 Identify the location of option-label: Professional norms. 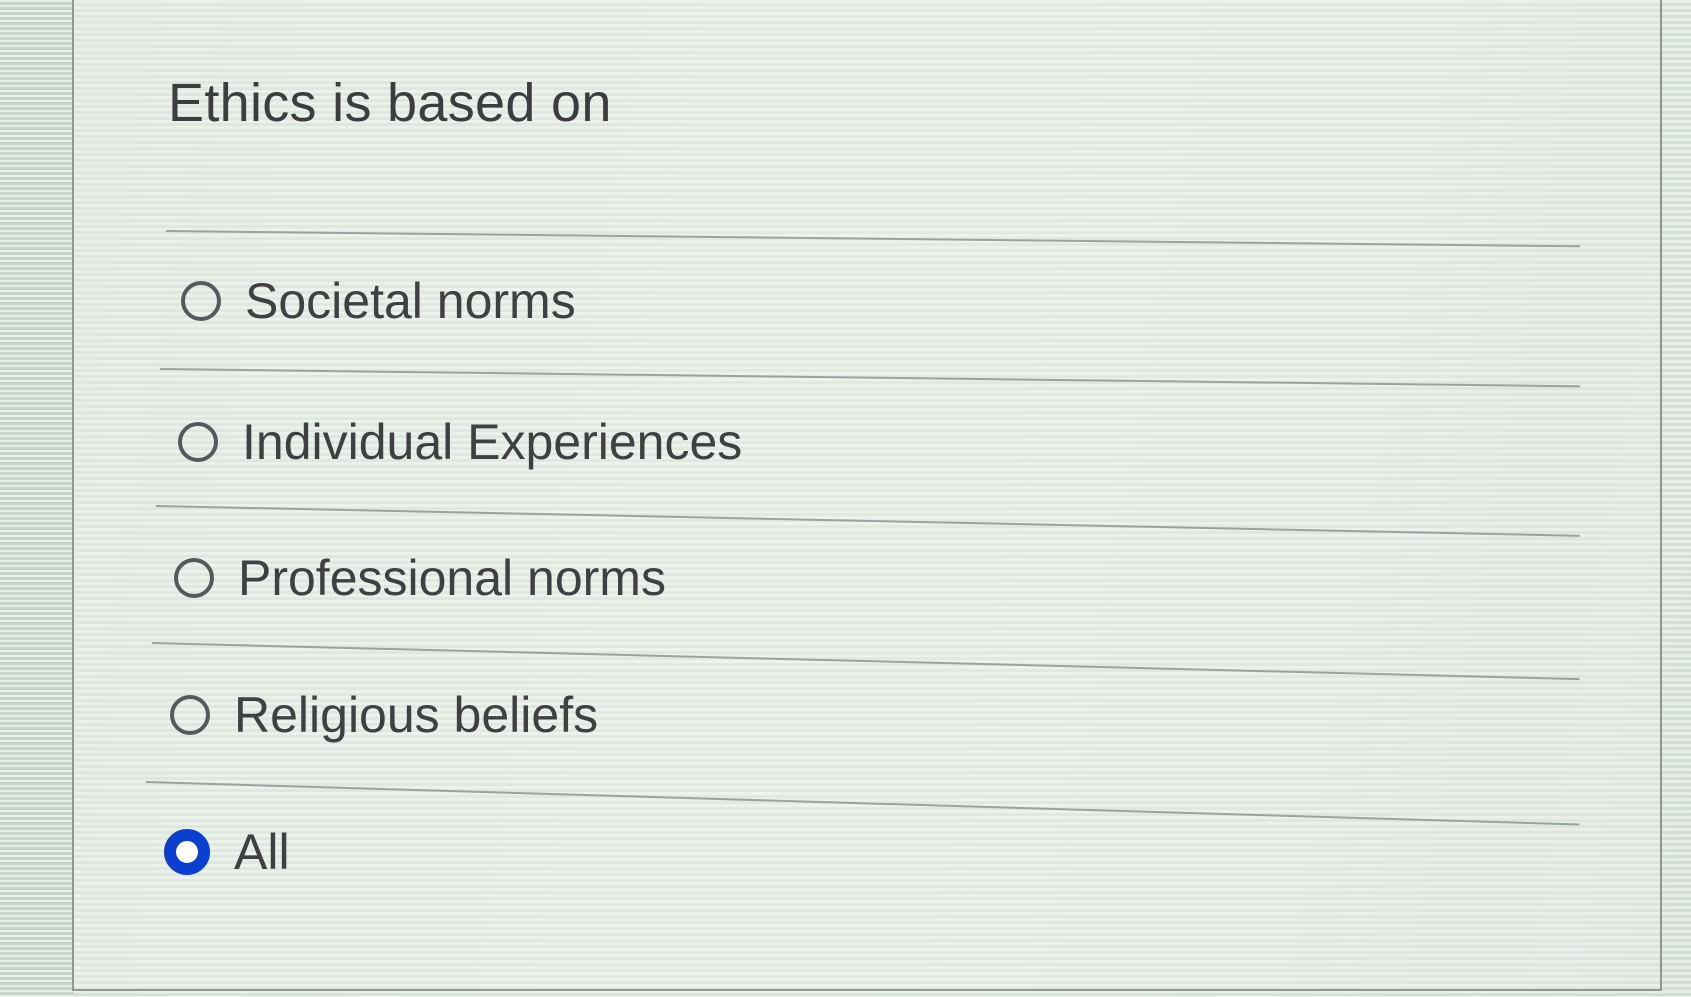
(452, 578).